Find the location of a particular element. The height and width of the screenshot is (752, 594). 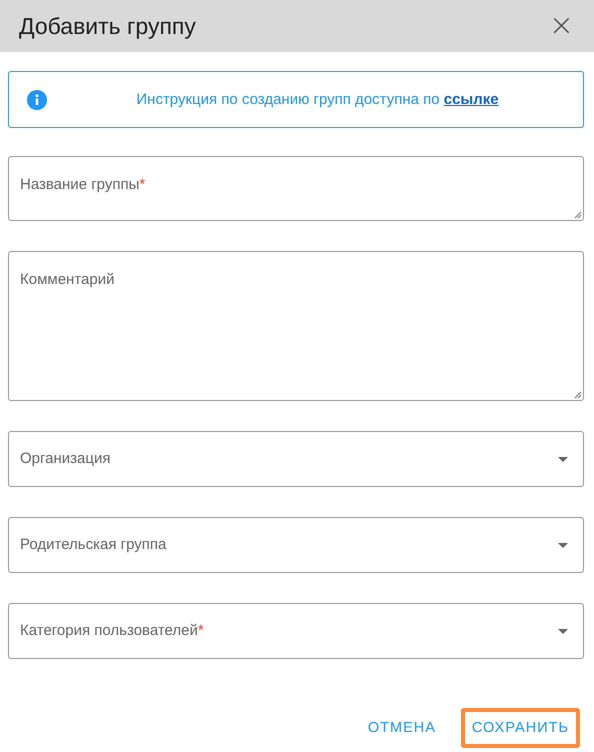

select-field: Категория пользователей* is located at coordinates (296, 631).